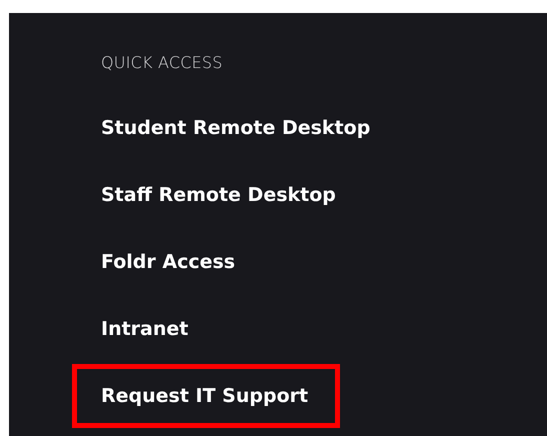 This screenshot has height=436, width=547. What do you see at coordinates (206, 396) in the screenshot?
I see `menu-link: Request IT Support` at bounding box center [206, 396].